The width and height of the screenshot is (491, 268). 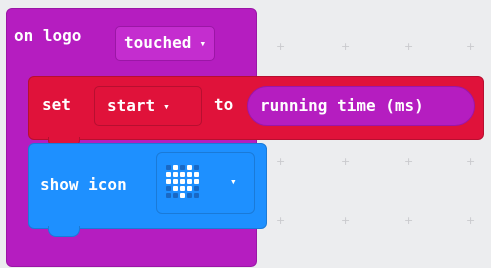 What do you see at coordinates (158, 42) in the screenshot?
I see `logo-action-value: touched` at bounding box center [158, 42].